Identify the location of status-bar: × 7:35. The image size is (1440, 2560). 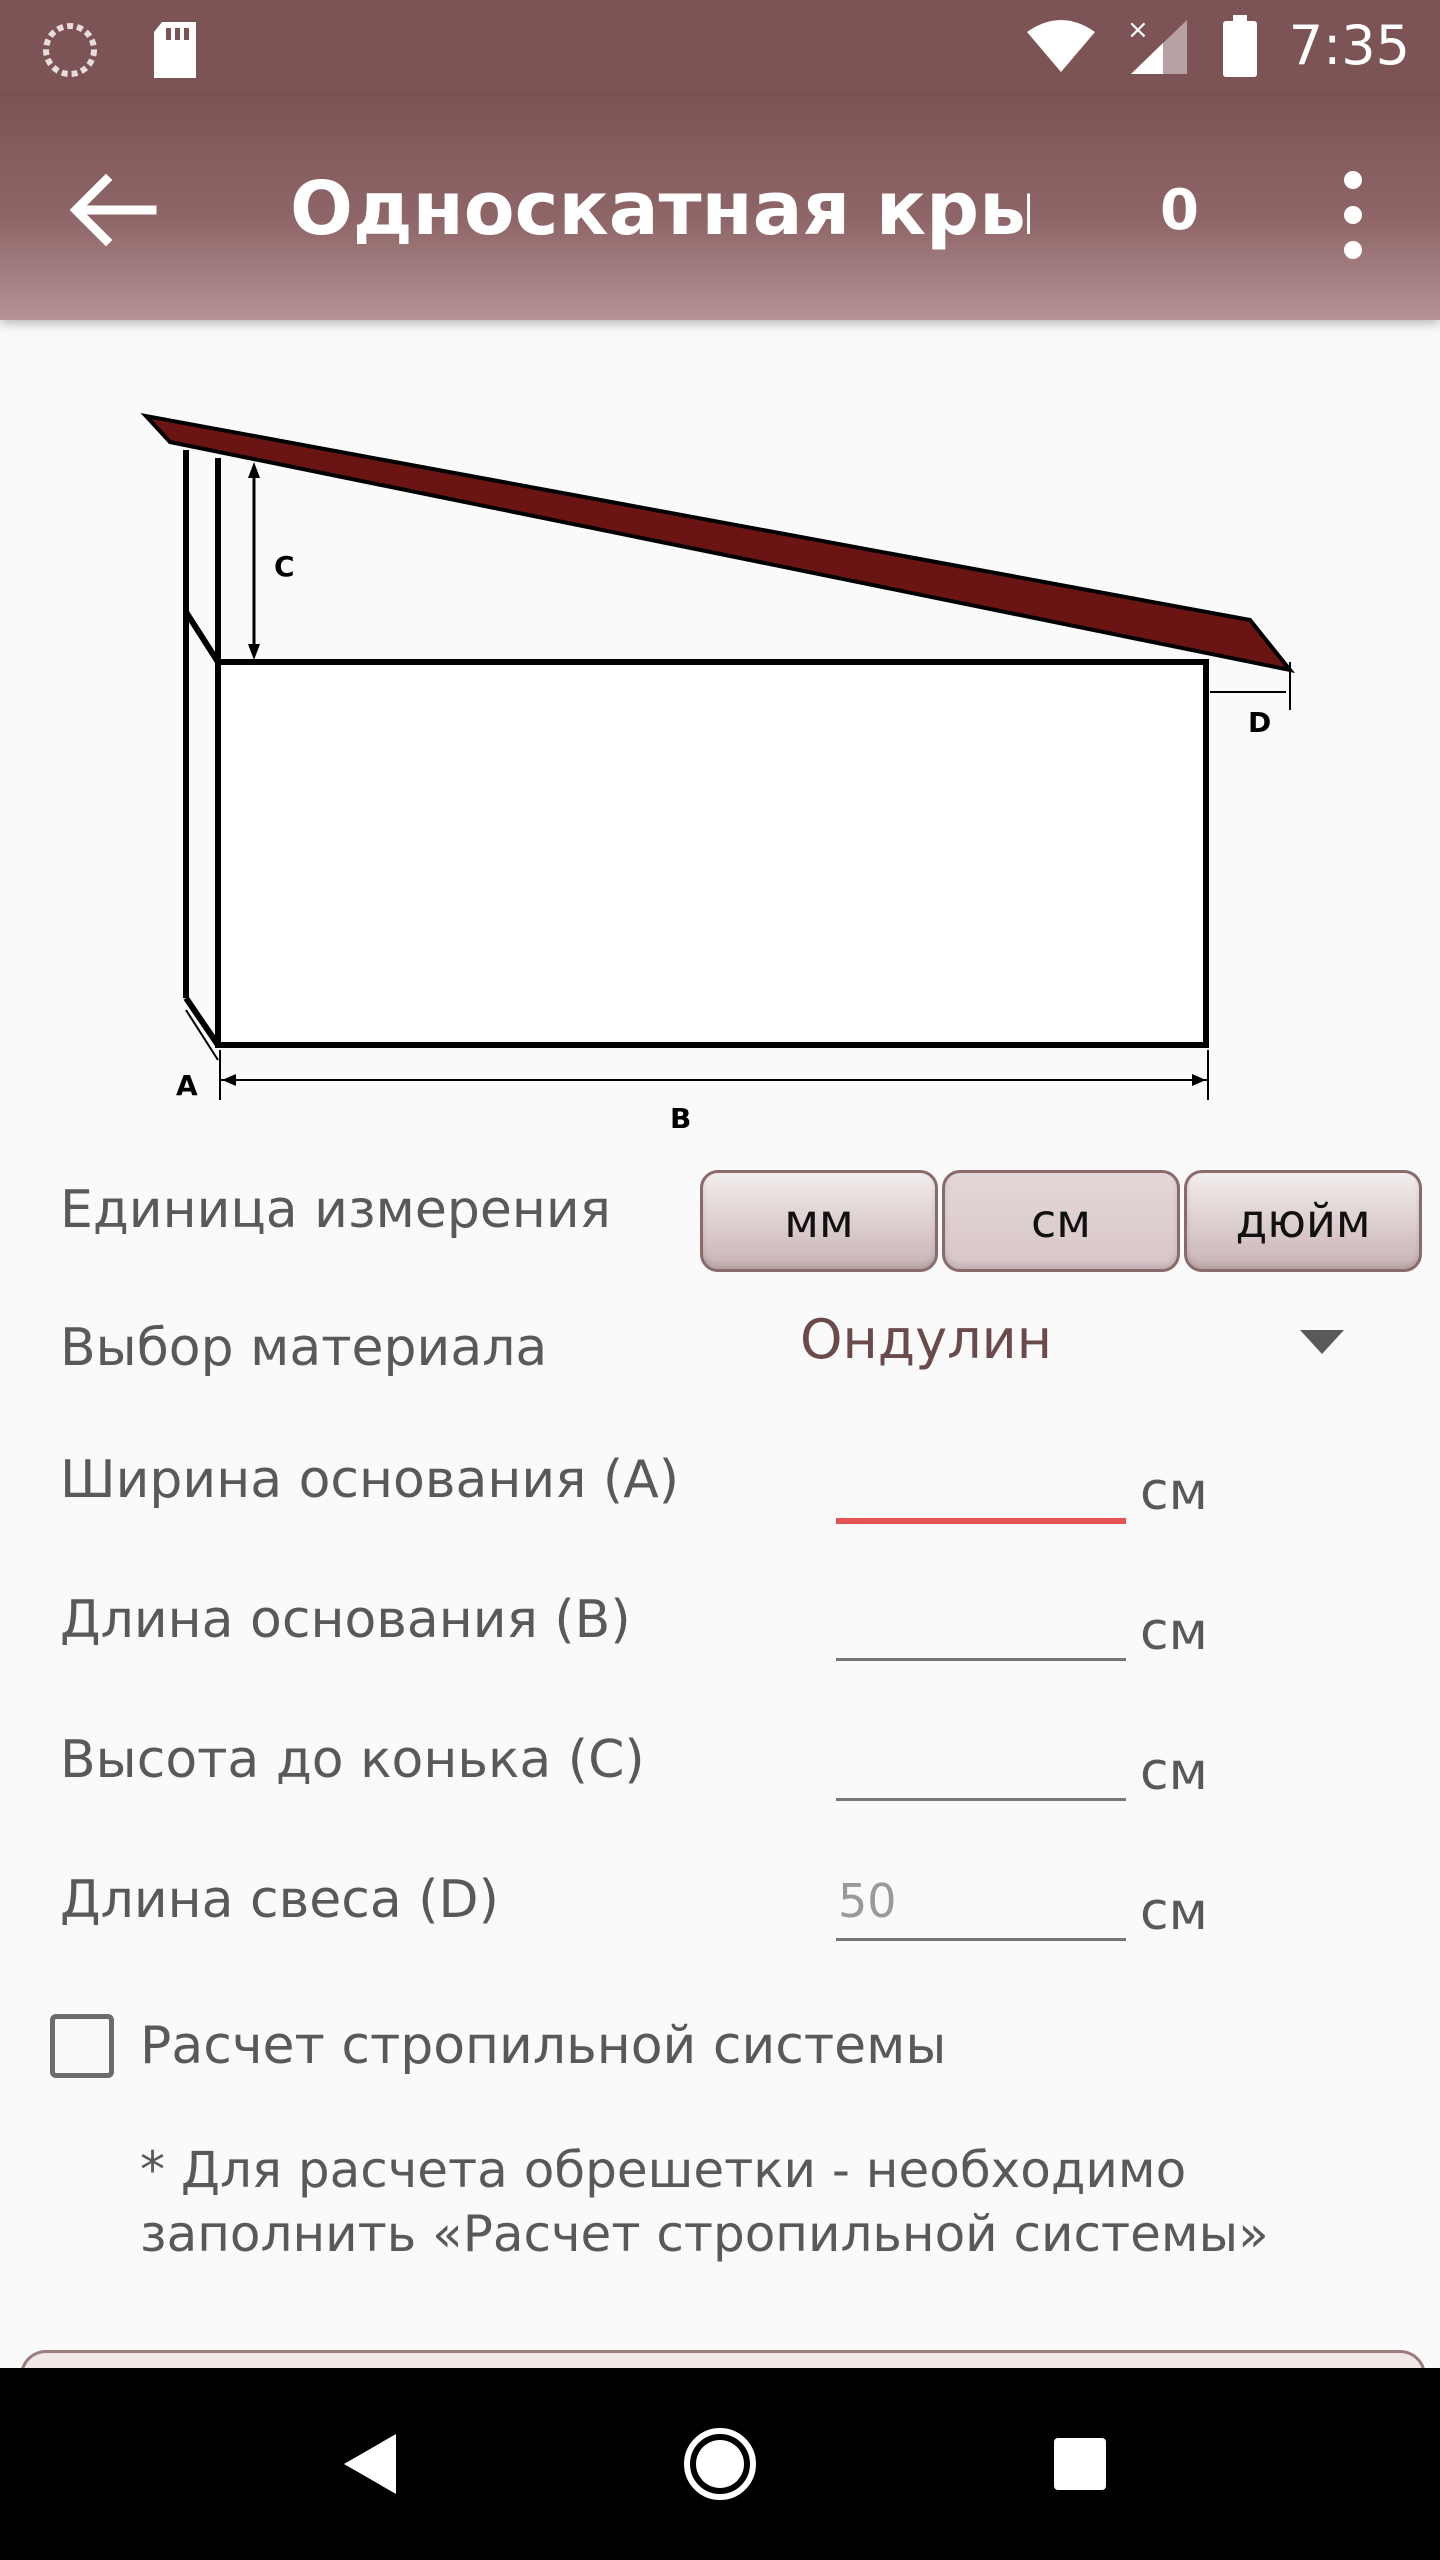
(720, 48).